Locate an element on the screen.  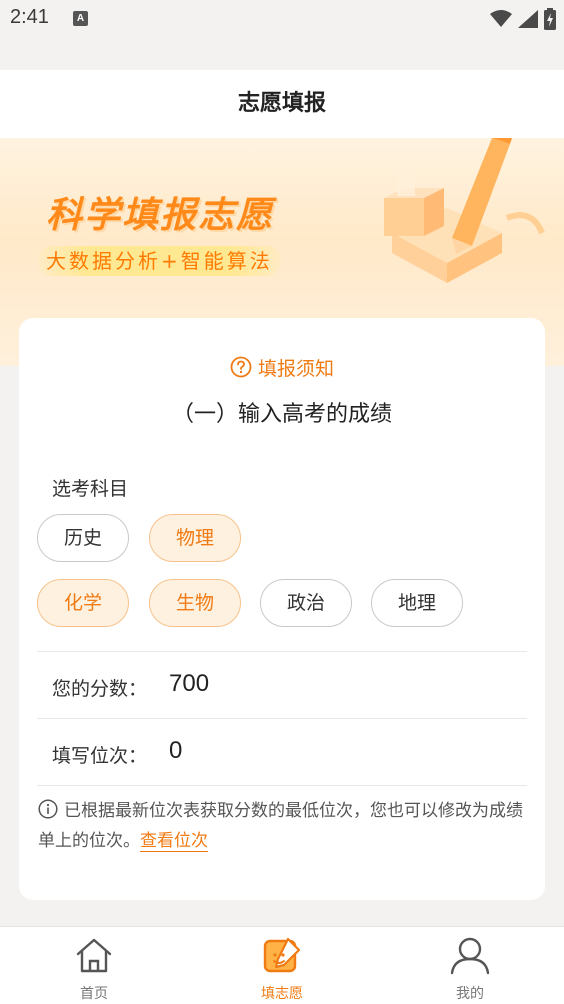
notice-link: 填报须知 is located at coordinates (282, 367).